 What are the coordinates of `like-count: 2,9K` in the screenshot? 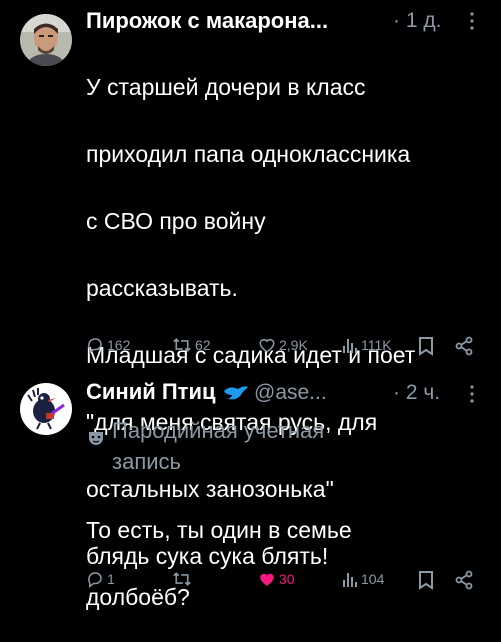 It's located at (293, 345).